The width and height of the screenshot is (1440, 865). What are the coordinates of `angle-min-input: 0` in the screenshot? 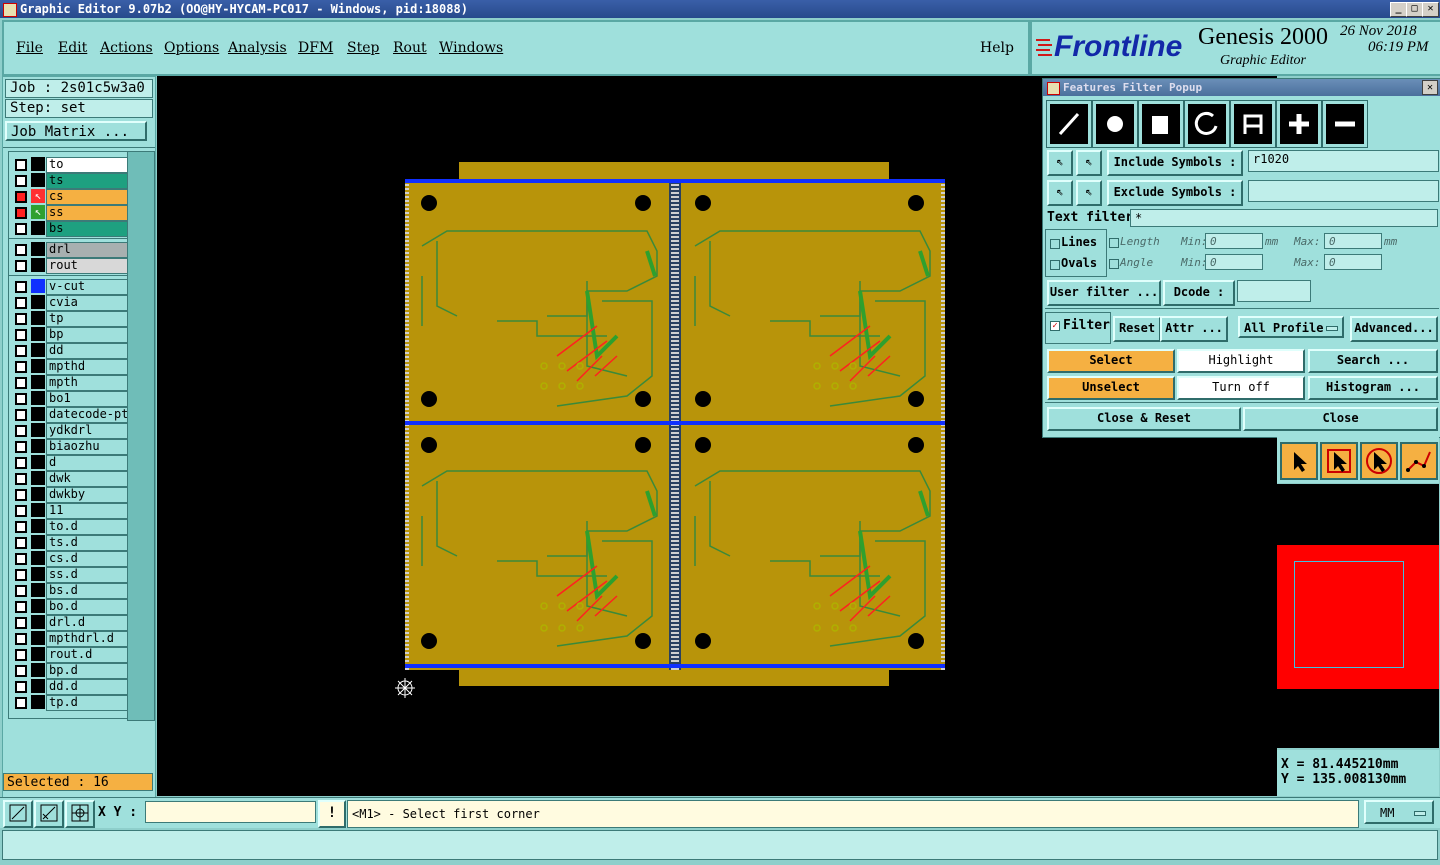 It's located at (1234, 262).